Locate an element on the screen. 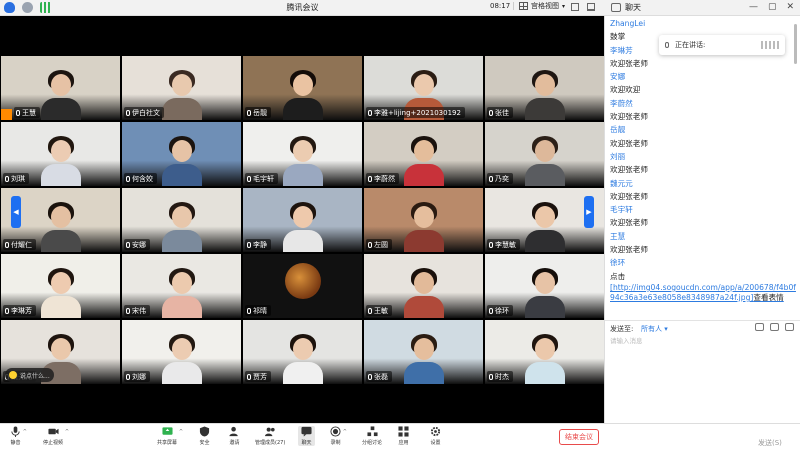 This screenshot has width=800, height=450. participant-nameplate: 王慧 is located at coordinates (27, 112).